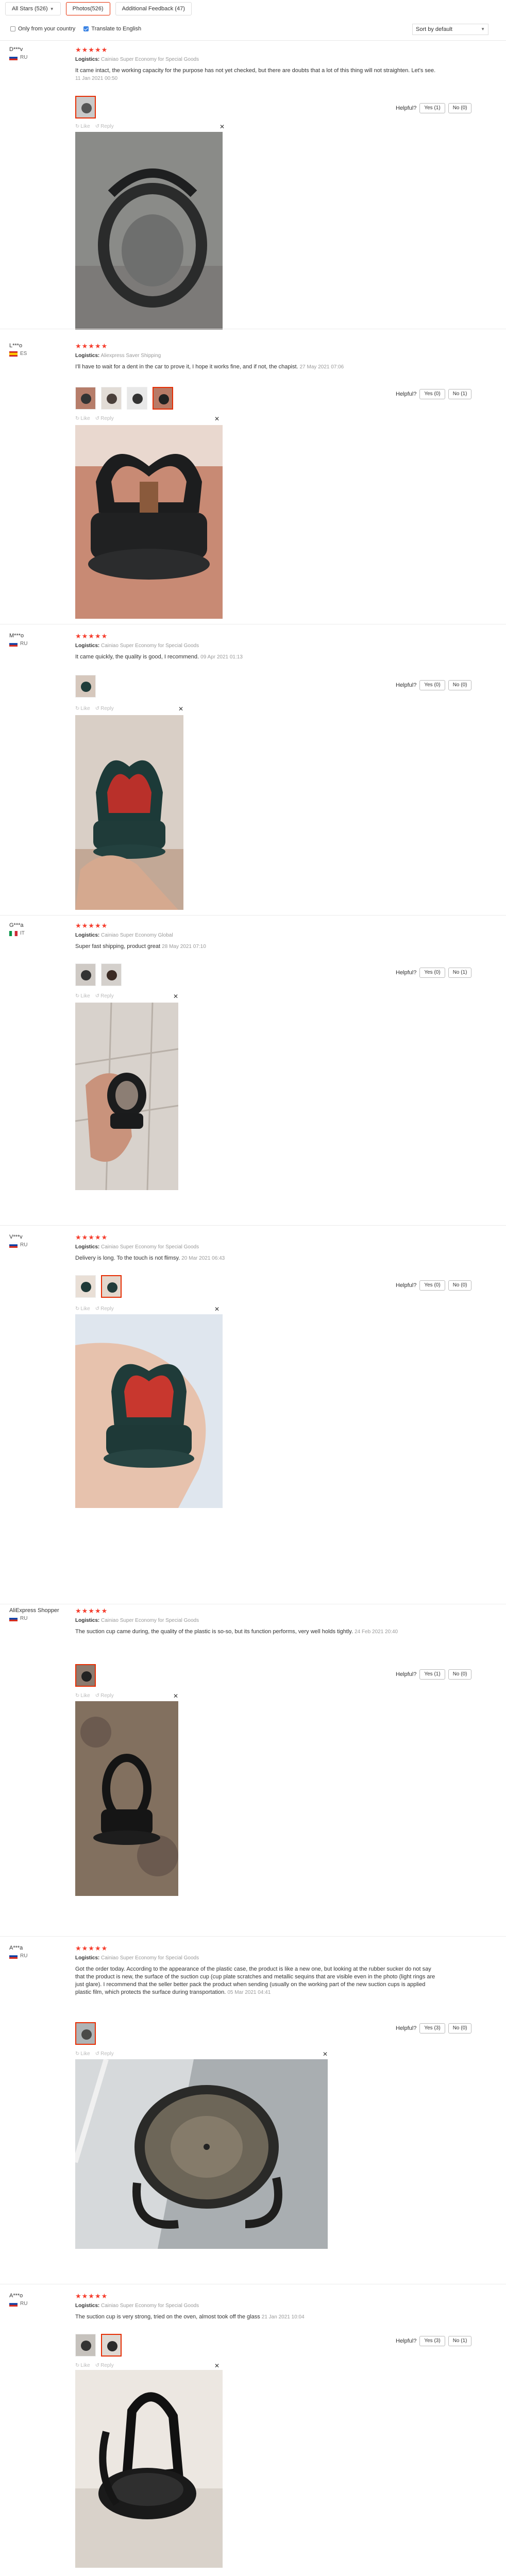 The image size is (506, 2576). I want to click on photos-tab: Photos(526), so click(87, 8).